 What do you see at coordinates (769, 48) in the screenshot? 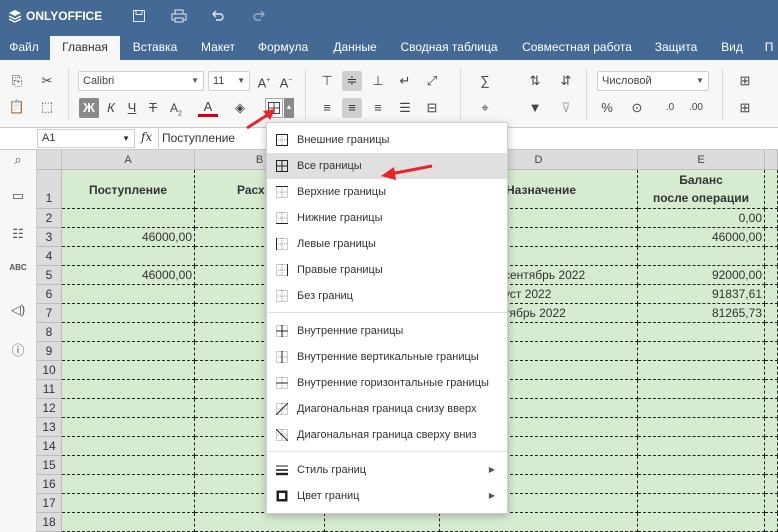
I see `tab-plugins: П` at bounding box center [769, 48].